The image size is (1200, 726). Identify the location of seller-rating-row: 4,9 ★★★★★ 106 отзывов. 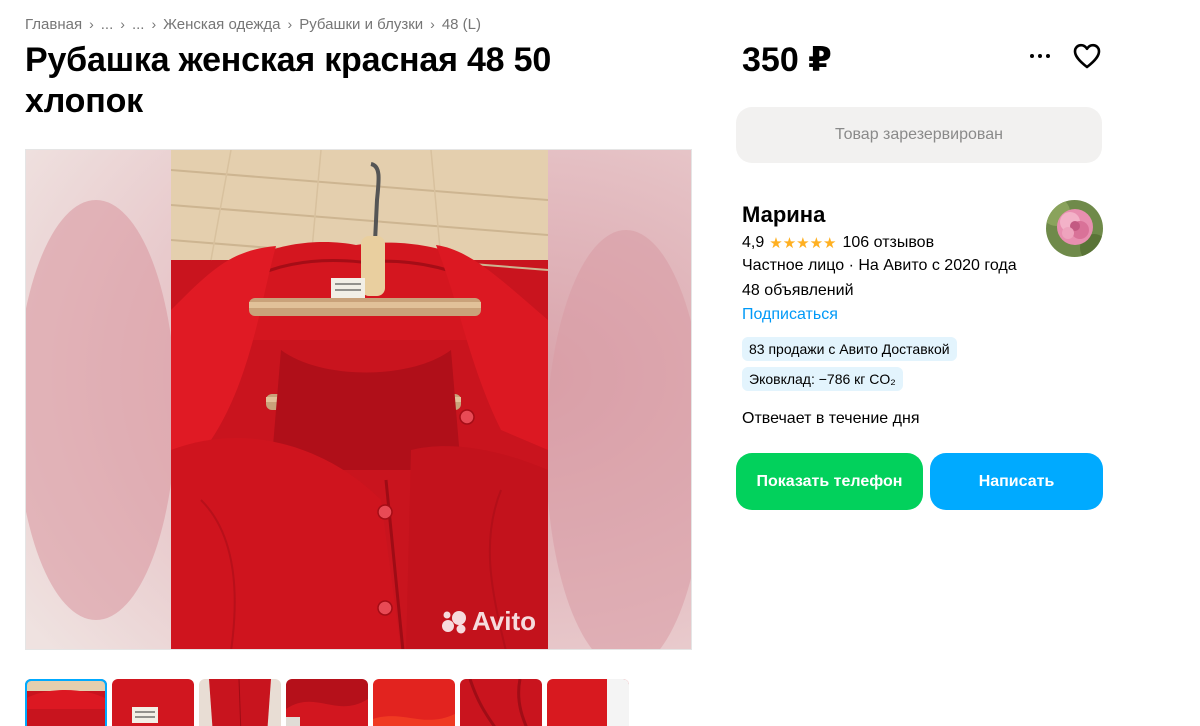
(838, 243).